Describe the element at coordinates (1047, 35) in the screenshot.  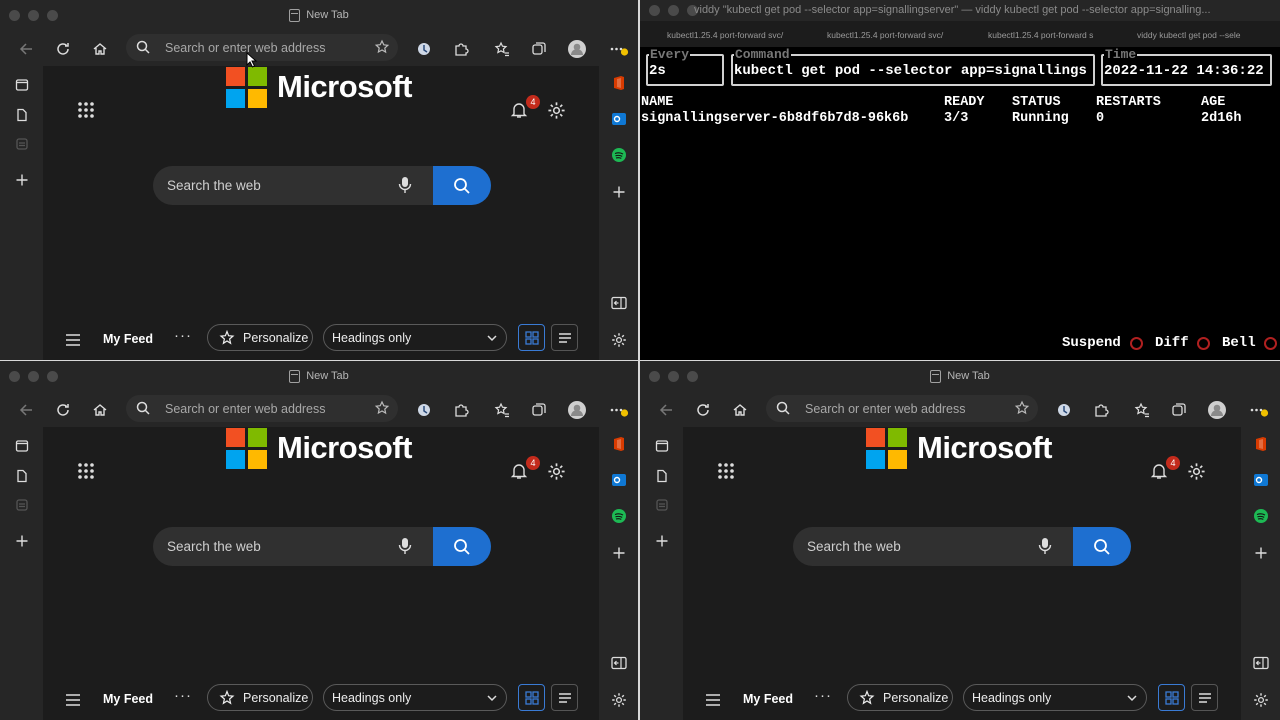
I see `terminal-tab: kubectl1.25.4 port-forward s` at that location.